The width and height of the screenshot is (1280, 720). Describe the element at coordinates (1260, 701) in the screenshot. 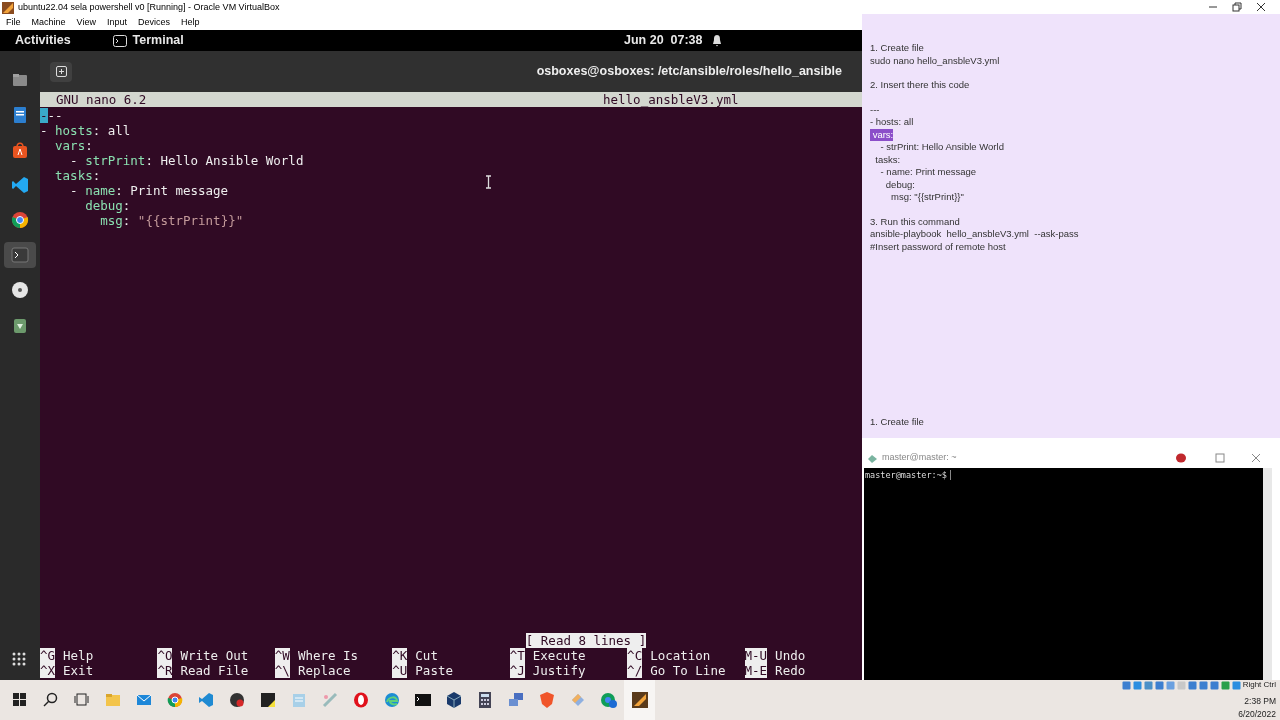

I see `clock: 2:38 PM` at that location.